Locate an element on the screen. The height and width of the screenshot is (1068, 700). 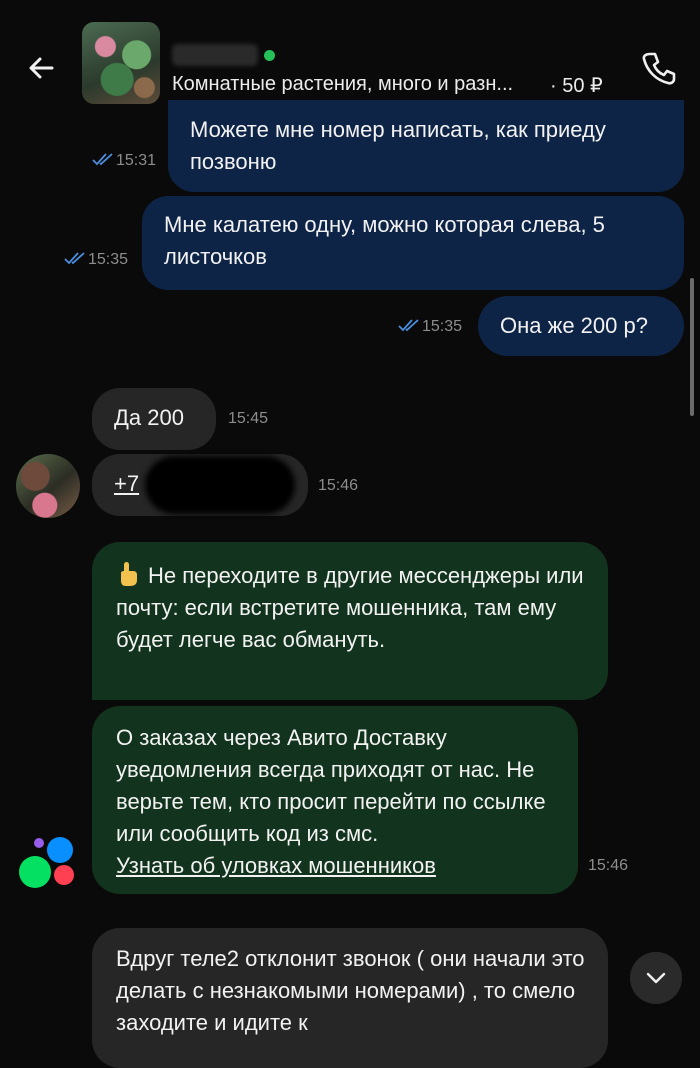
message-time: 15:31 is located at coordinates (124, 161).